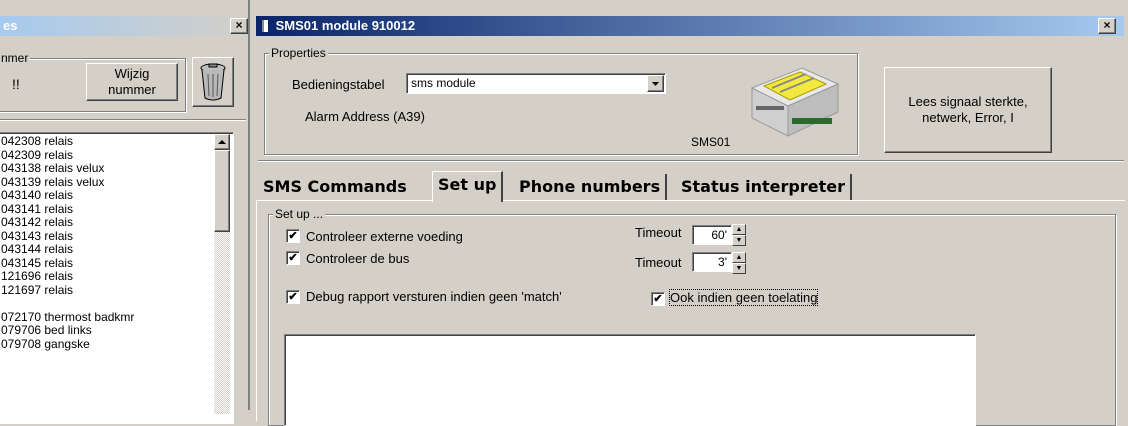 Image resolution: width=1128 pixels, height=426 pixels. I want to click on number-groupbox-legend: nmer, so click(15, 58).